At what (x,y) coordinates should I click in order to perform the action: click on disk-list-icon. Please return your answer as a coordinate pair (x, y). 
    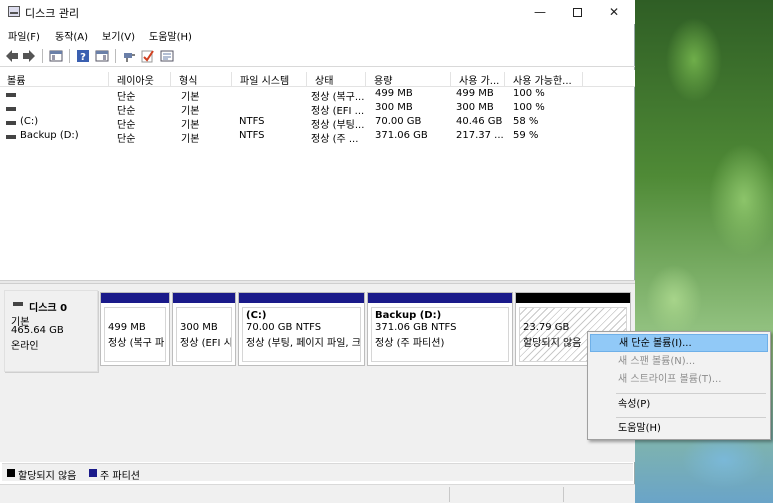
    Looking at the image, I should click on (102, 56).